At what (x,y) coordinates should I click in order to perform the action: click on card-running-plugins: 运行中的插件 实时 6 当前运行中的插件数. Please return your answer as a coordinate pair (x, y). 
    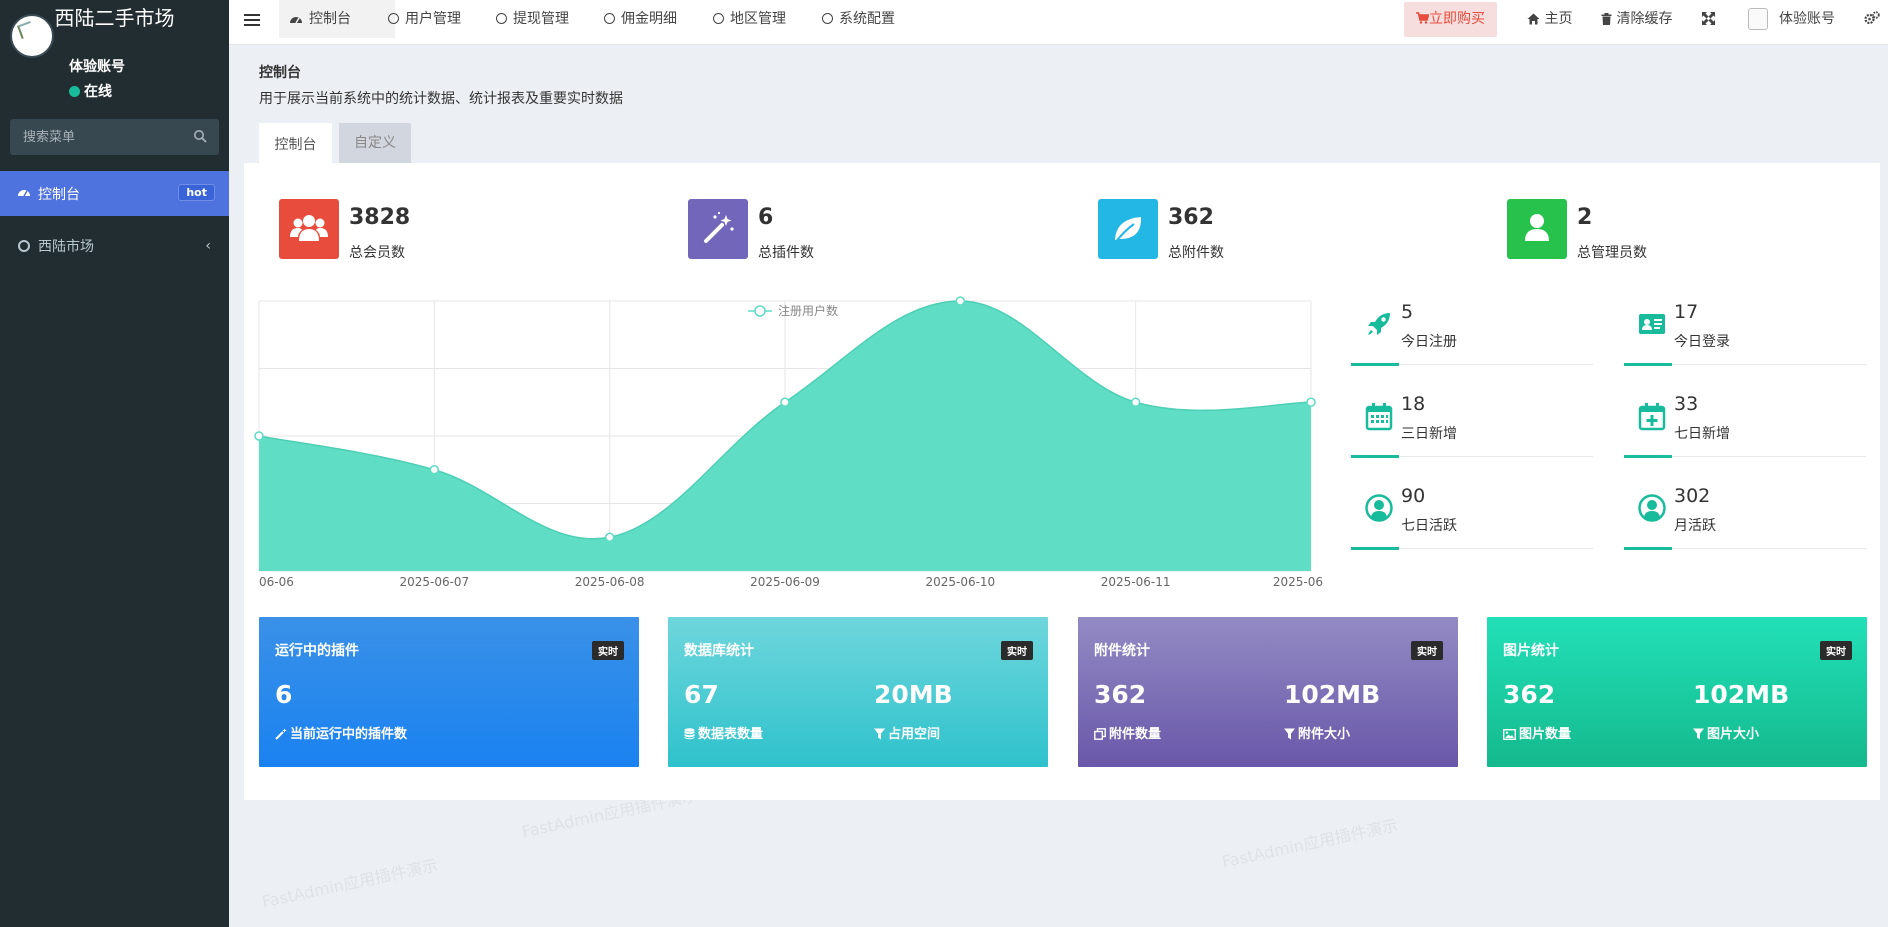
    Looking at the image, I should click on (449, 692).